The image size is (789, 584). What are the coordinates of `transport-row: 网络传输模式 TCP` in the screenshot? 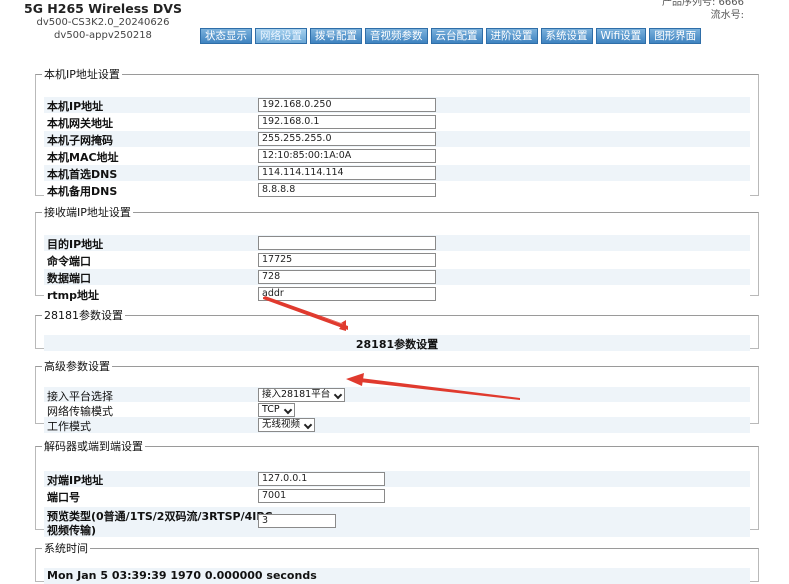 It's located at (397, 410).